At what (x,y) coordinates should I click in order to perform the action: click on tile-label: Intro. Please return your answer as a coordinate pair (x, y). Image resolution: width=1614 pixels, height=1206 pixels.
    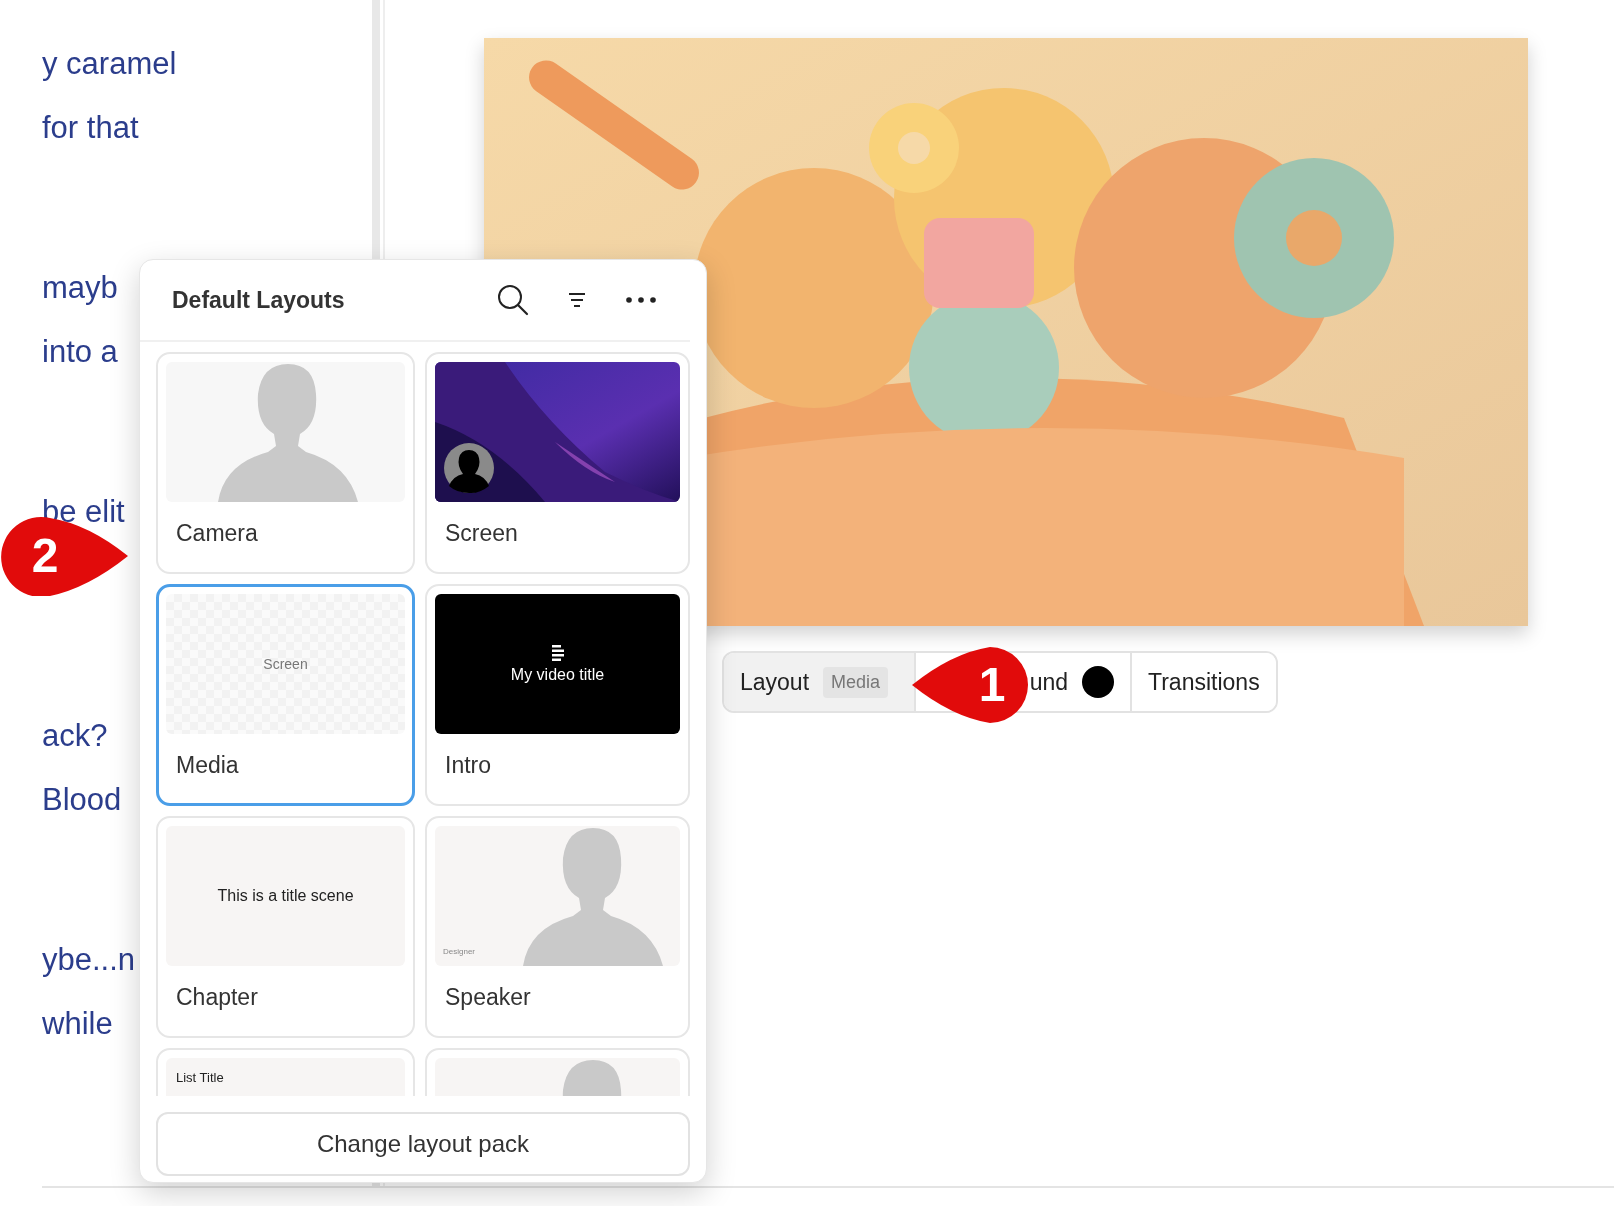
    Looking at the image, I should click on (468, 765).